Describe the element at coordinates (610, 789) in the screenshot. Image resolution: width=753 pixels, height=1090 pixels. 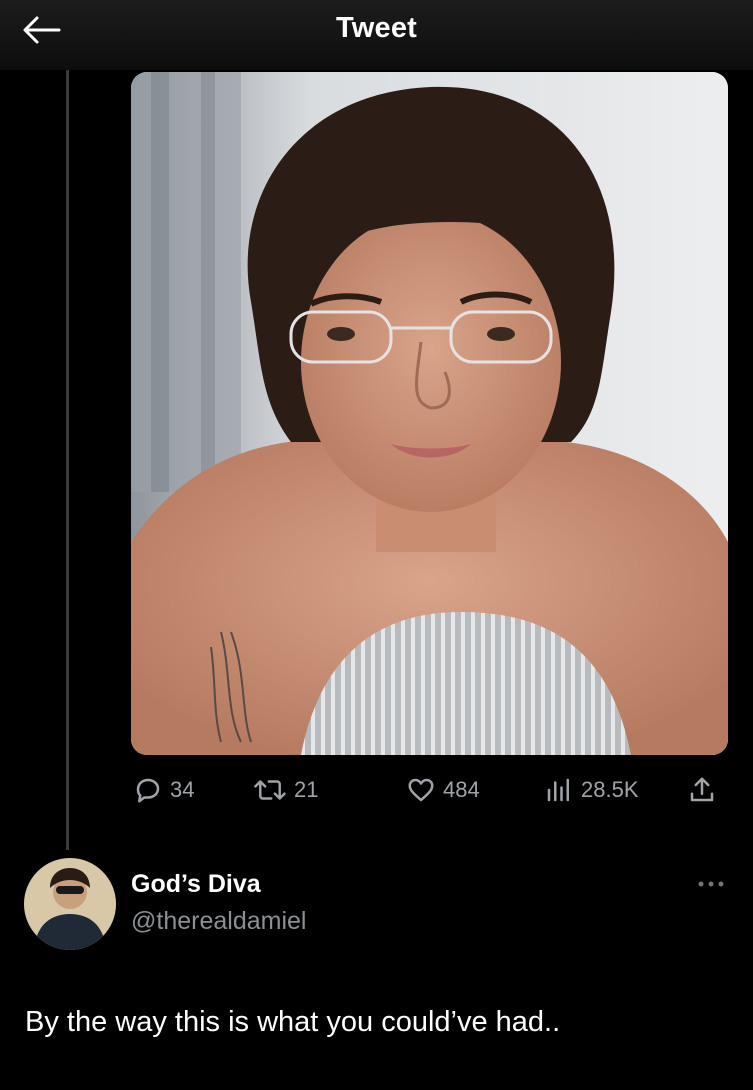
I see `views-count: 28.5K` at that location.